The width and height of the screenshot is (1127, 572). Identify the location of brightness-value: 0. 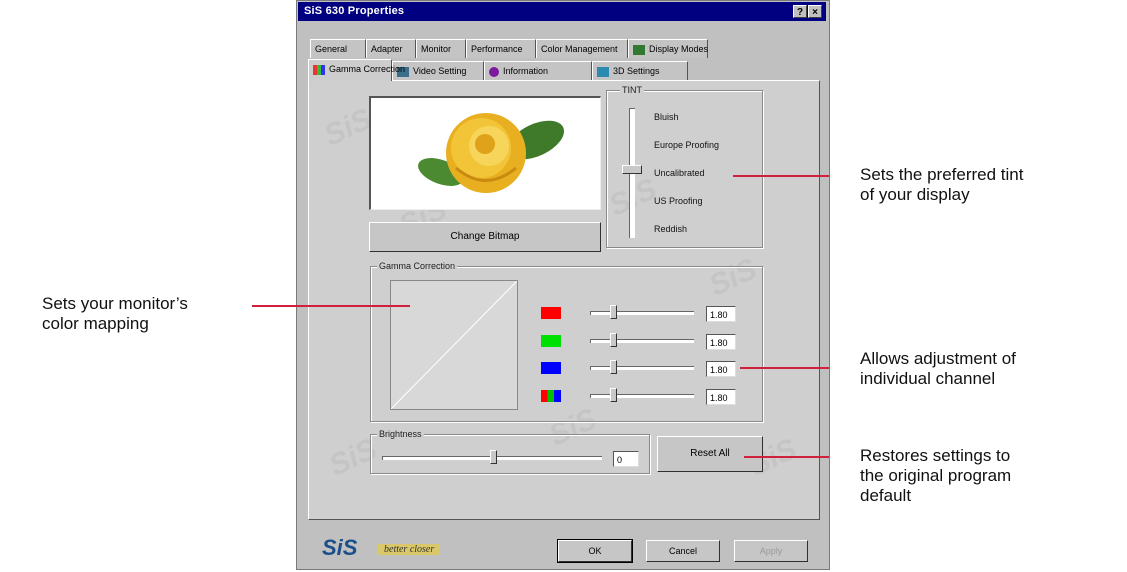
(626, 459).